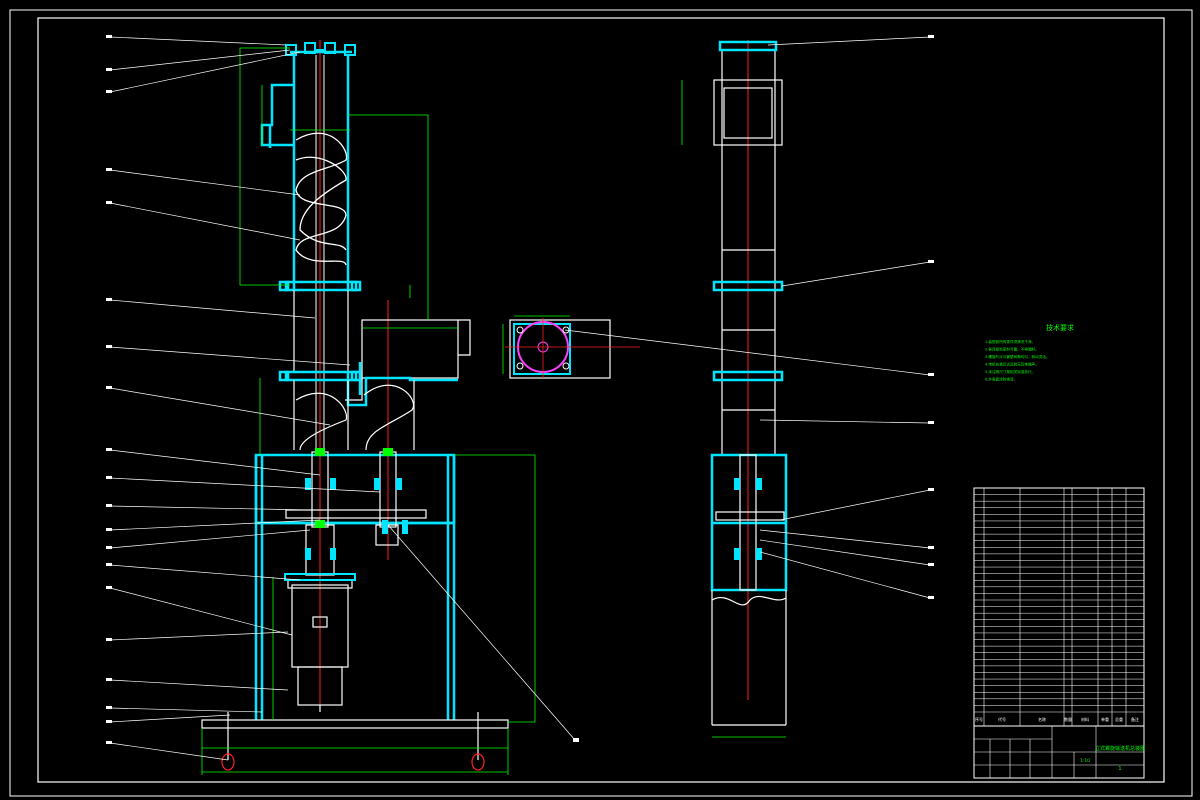  What do you see at coordinates (1017, 356) in the screenshot?
I see `tech-note-line: 3.螺旋叶片与管壁间隙均匀，转动灵活。` at bounding box center [1017, 356].